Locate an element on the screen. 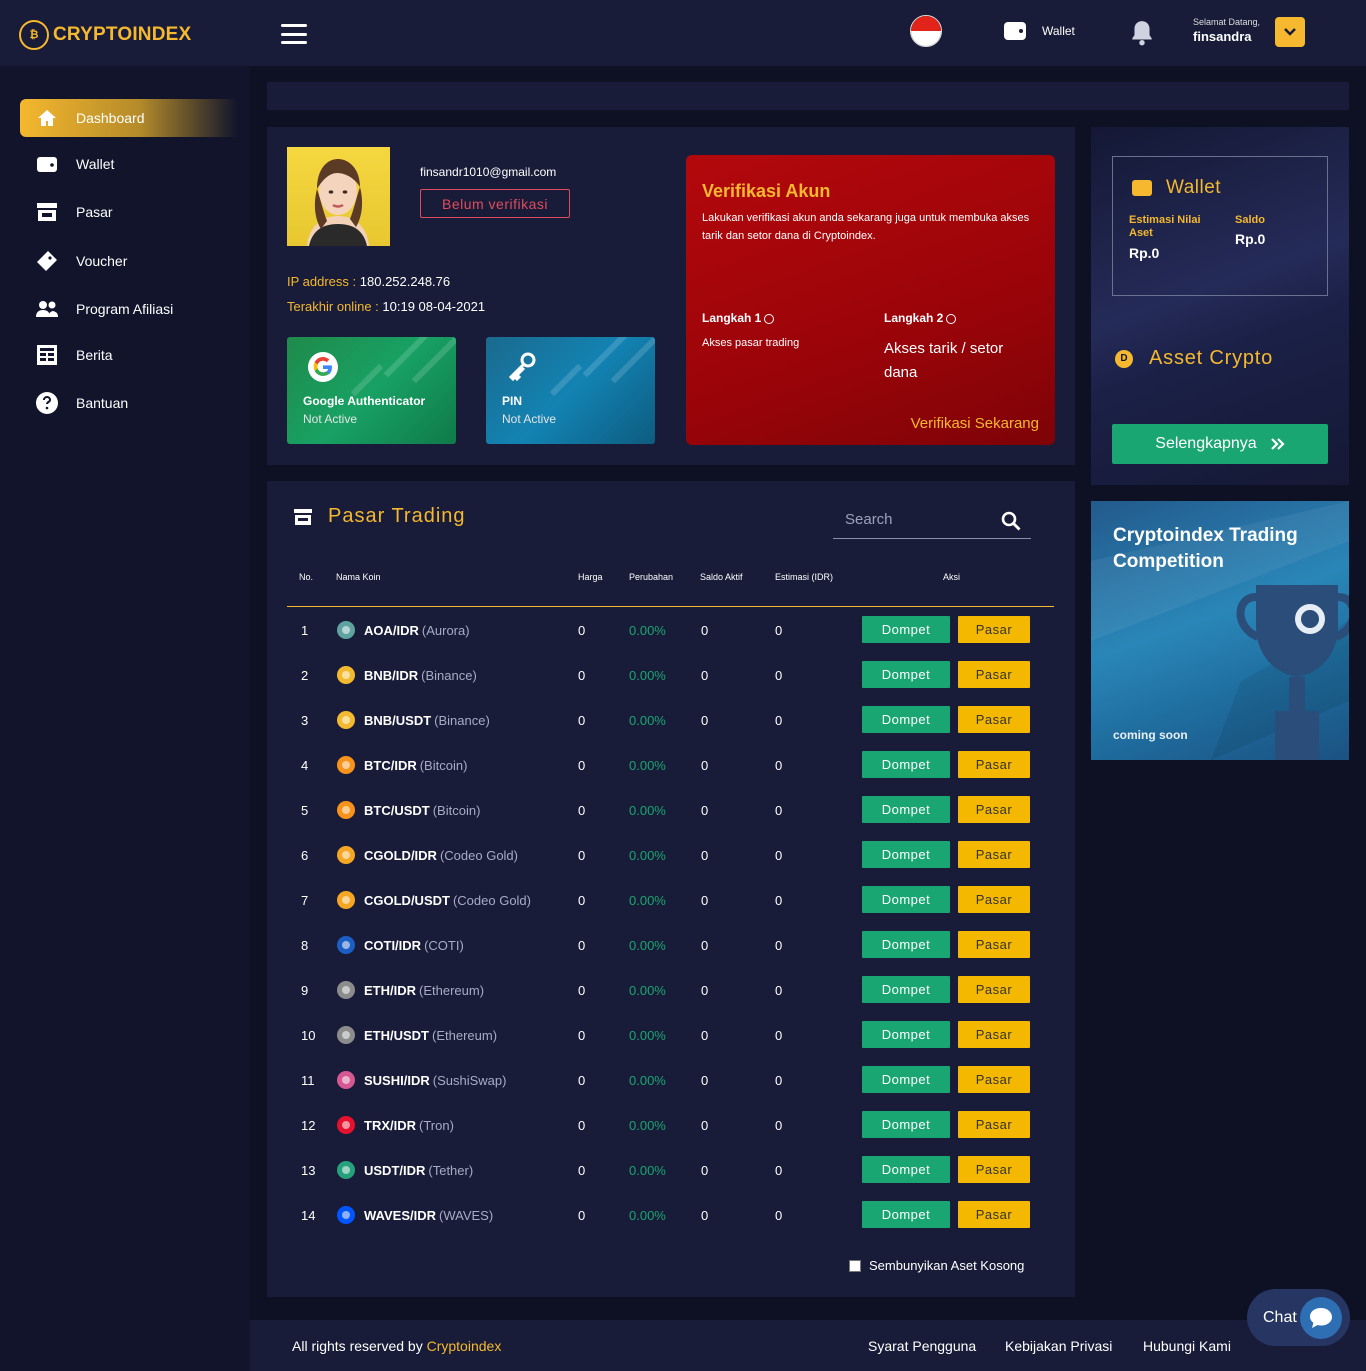 The height and width of the screenshot is (1371, 1366). coin-name: CGOLD/USDT (Codeo Gold) is located at coordinates (447, 900).